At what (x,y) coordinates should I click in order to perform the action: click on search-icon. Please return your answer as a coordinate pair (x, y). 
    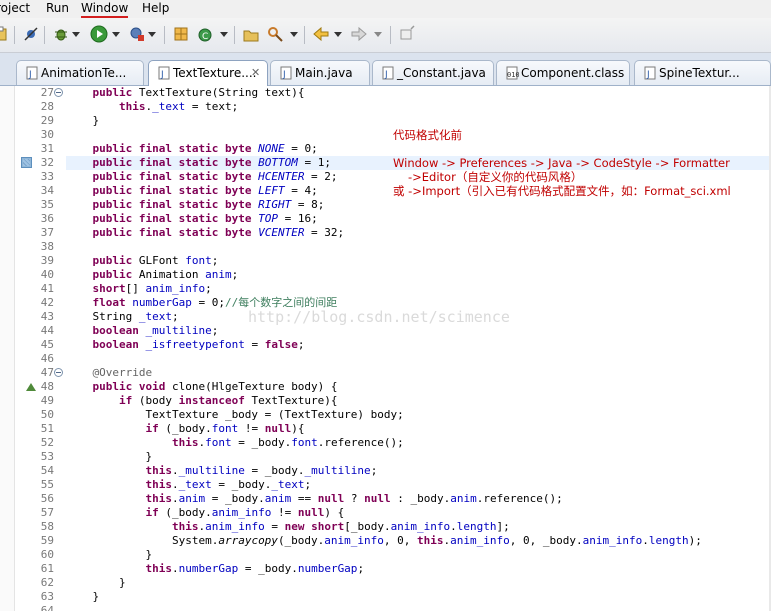
    Looking at the image, I should click on (275, 34).